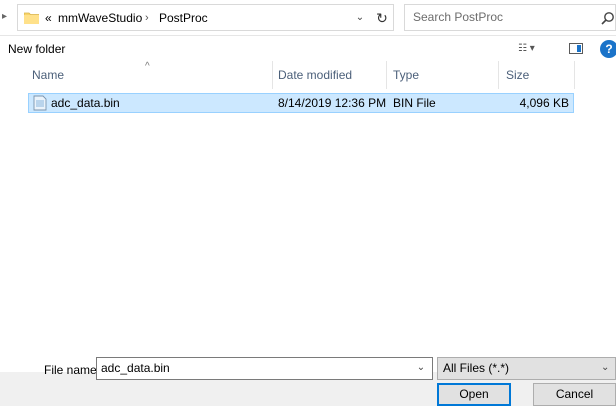 This screenshot has height=406, width=616. Describe the element at coordinates (264, 368) in the screenshot. I see `file-name-input: adc_data.bin ⌄` at that location.